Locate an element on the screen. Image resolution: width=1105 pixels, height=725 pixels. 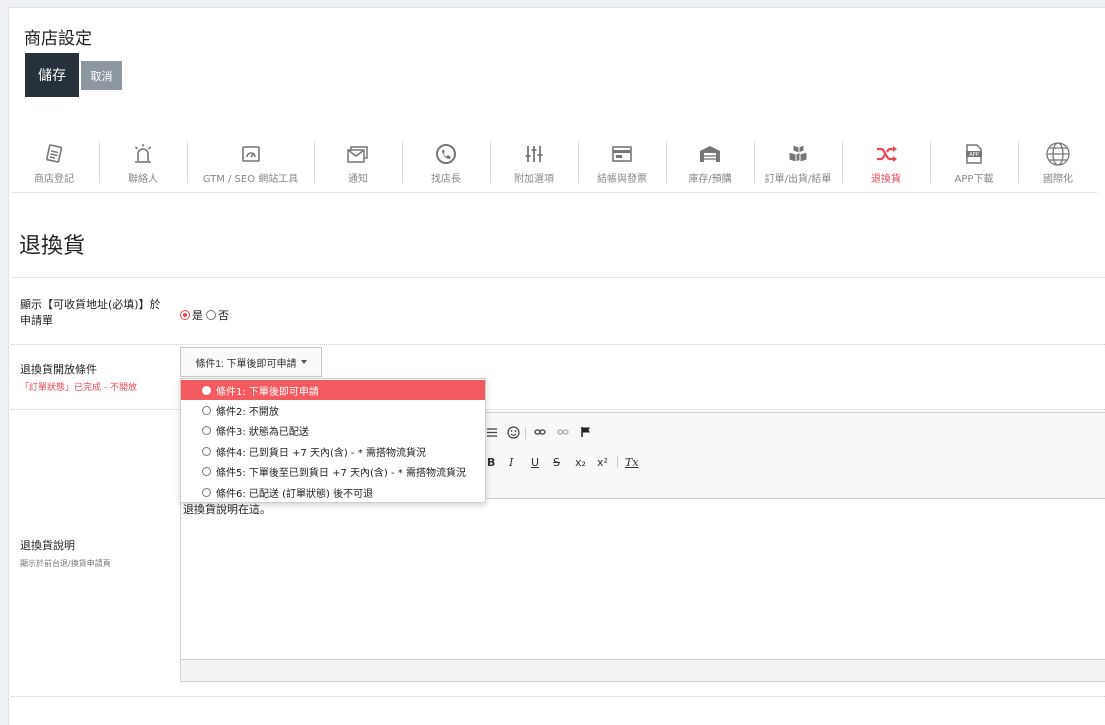
app-icon: APP is located at coordinates (974, 154).